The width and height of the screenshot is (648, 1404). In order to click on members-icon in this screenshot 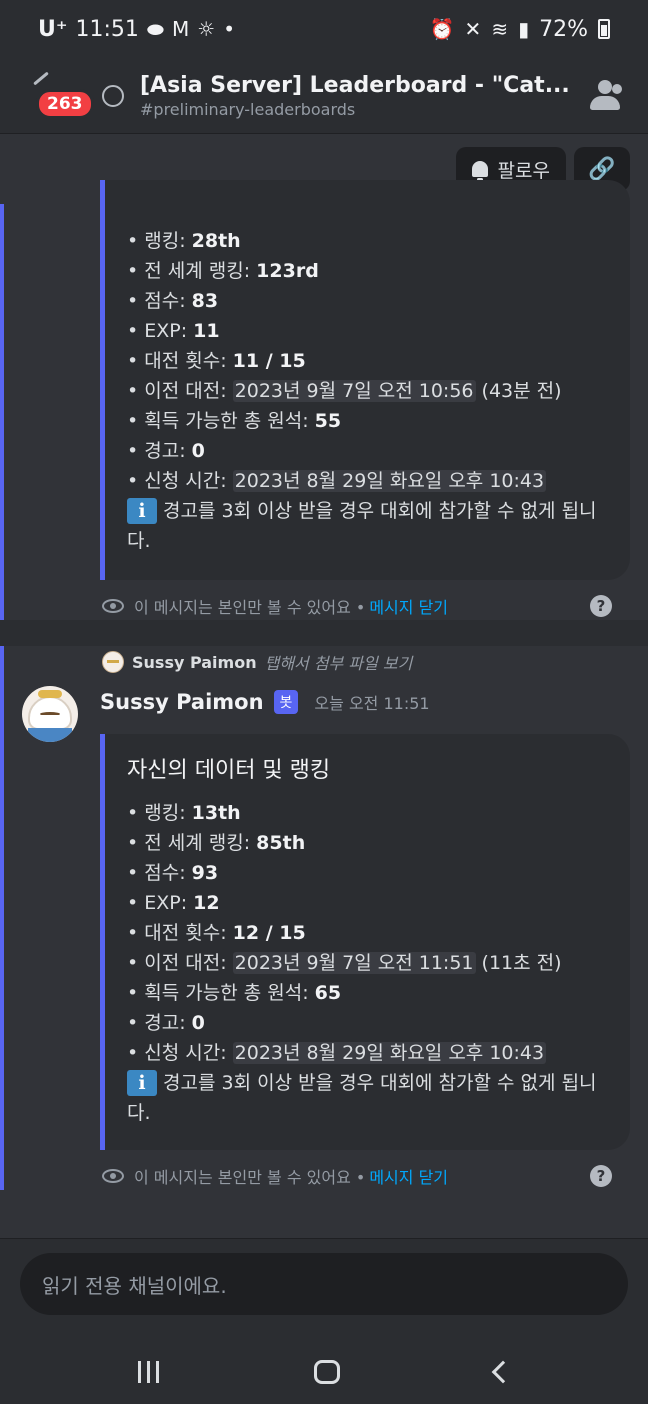, I will do `click(606, 96)`.